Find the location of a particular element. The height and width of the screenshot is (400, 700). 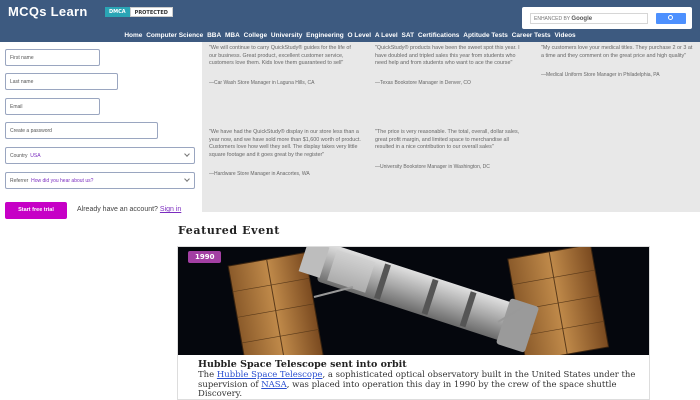

nav-item-aptitude-tests: Aptitude Tests is located at coordinates (485, 35).